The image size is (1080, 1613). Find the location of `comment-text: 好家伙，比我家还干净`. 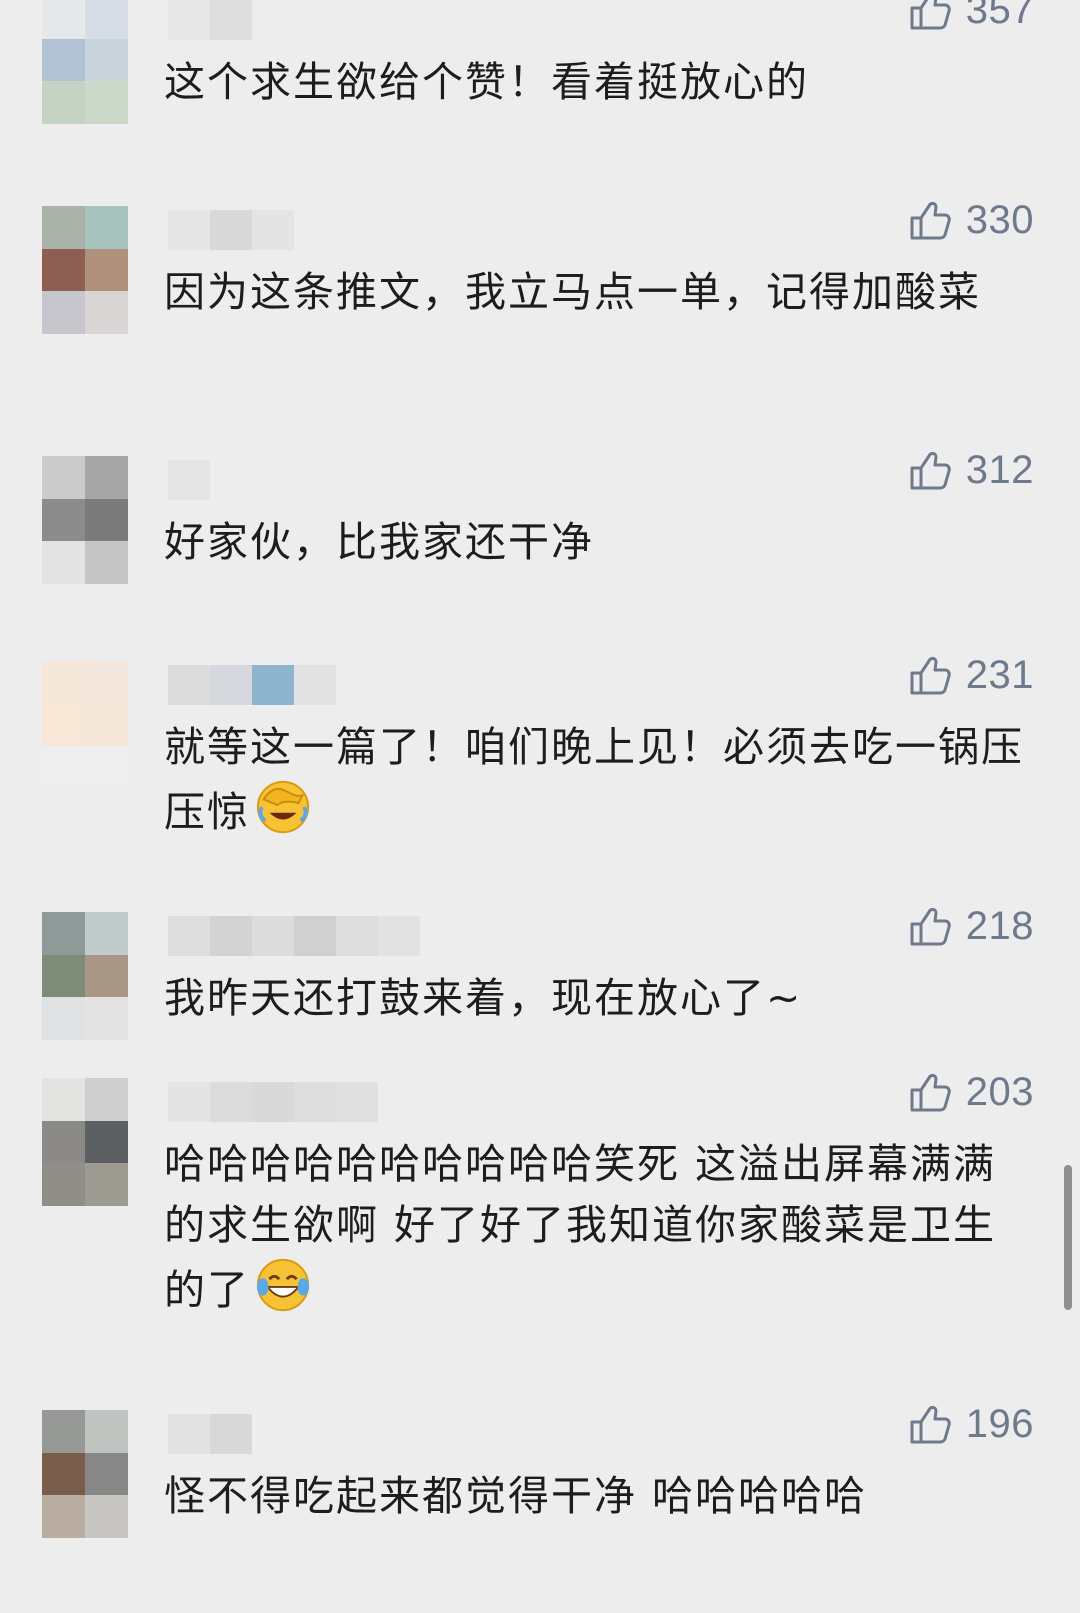

comment-text: 好家伙，比我家还干净 is located at coordinates (594, 542).